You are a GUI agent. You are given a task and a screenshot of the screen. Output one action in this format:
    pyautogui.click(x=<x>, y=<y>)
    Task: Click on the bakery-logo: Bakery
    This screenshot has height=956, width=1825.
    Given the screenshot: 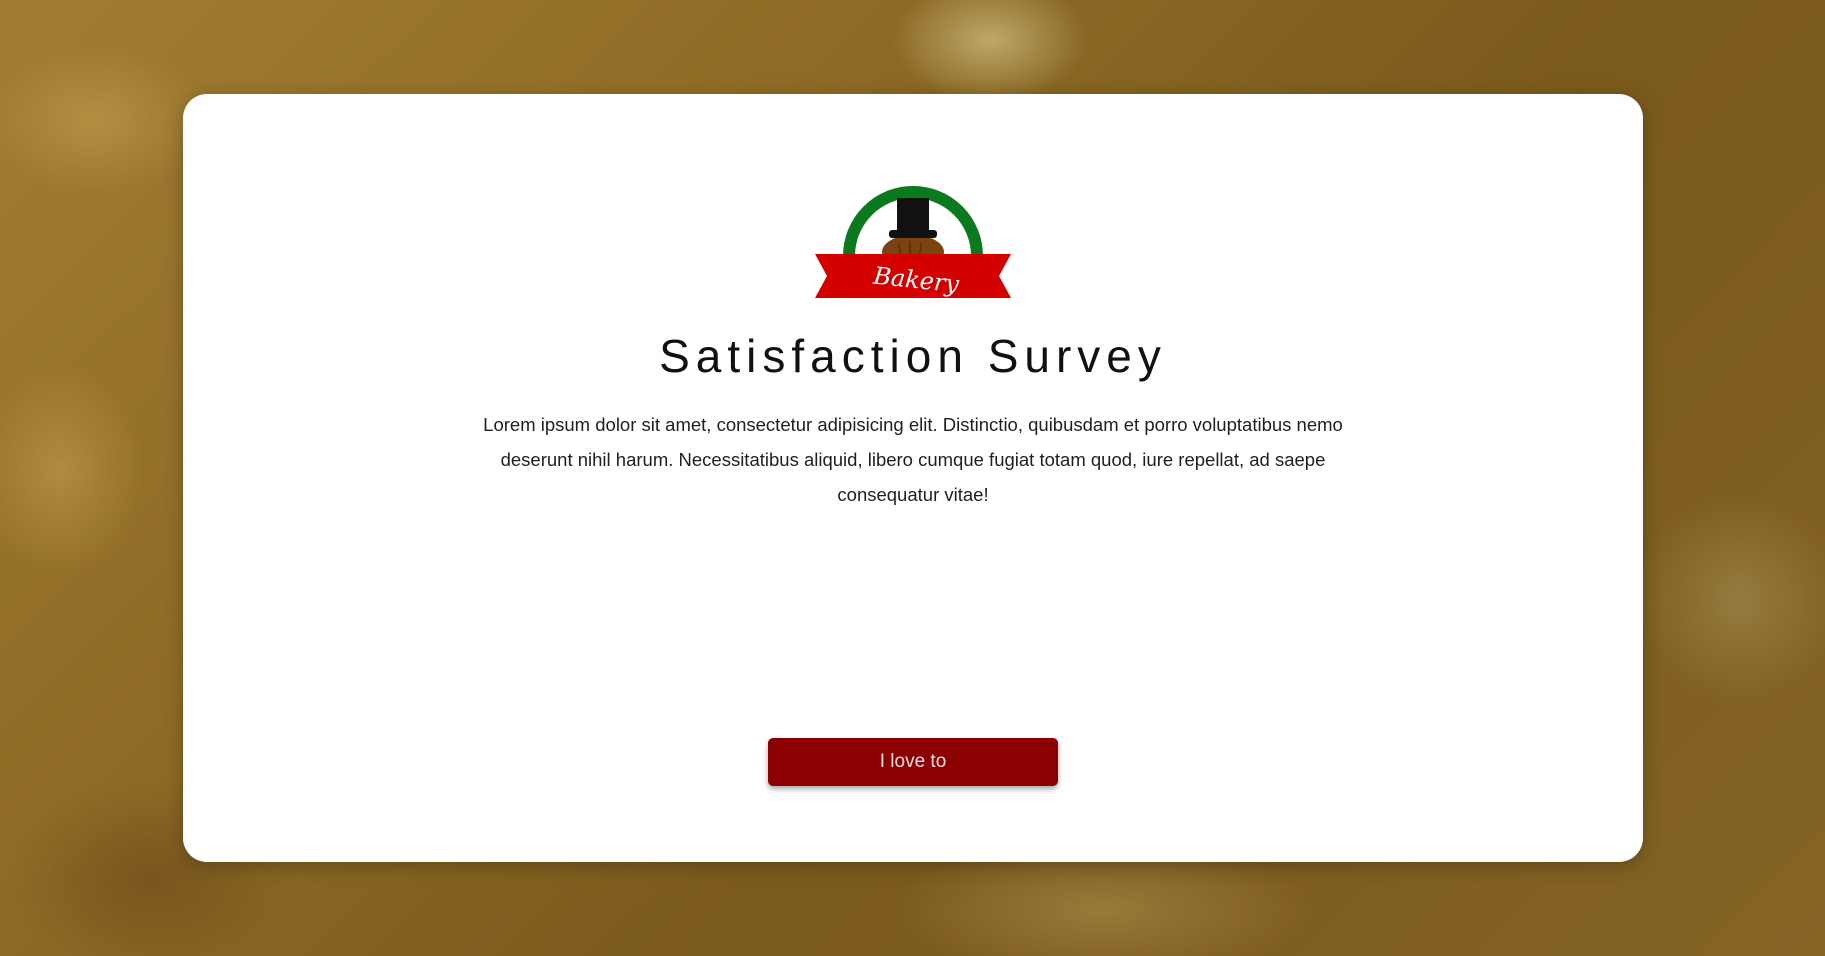 What is the action you would take?
    pyautogui.click(x=913, y=242)
    